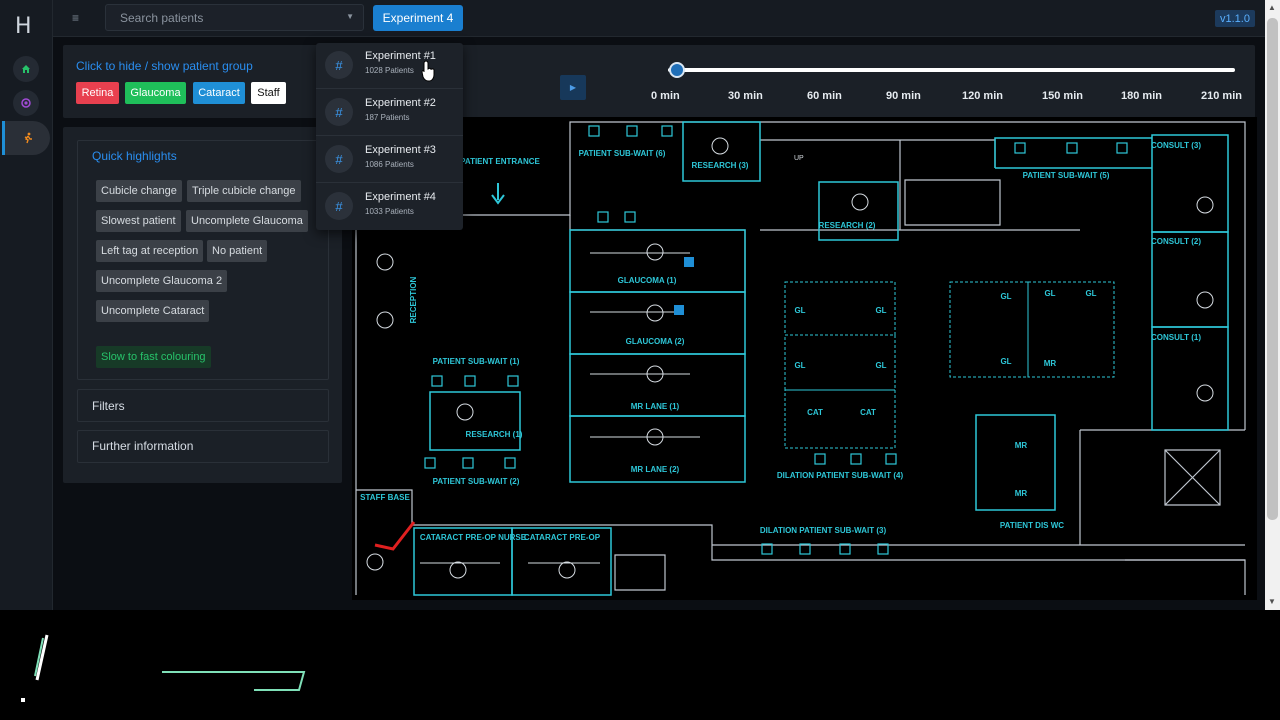 Image resolution: width=1280 pixels, height=720 pixels. What do you see at coordinates (1141, 96) in the screenshot?
I see `tick-label: 180 min` at bounding box center [1141, 96].